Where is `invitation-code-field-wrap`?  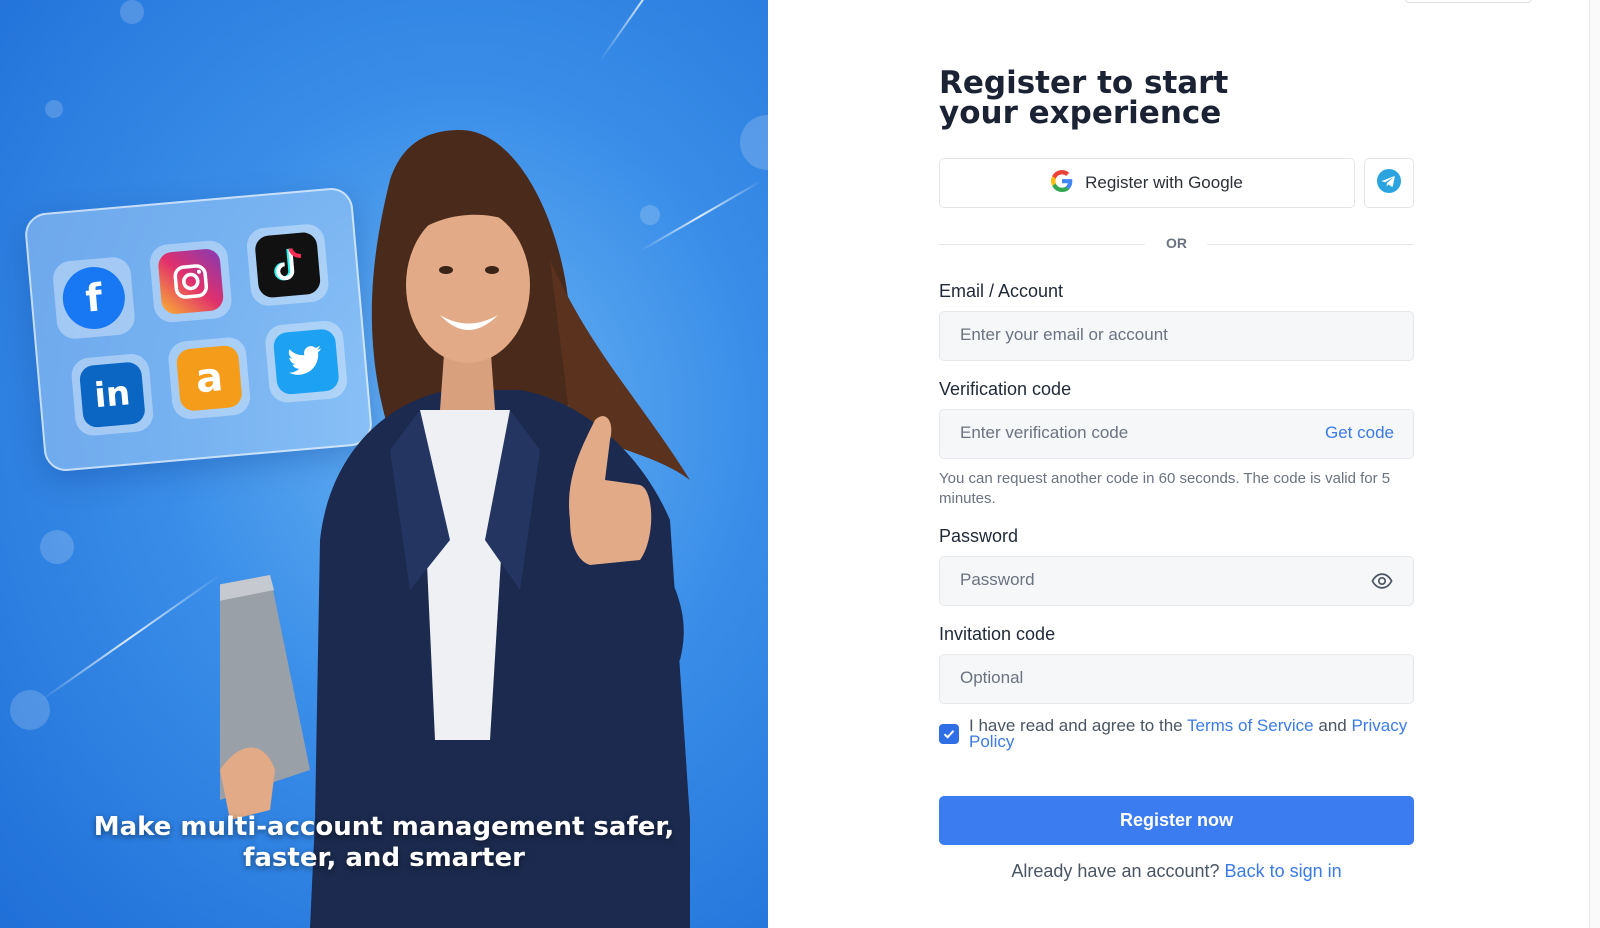 invitation-code-field-wrap is located at coordinates (1176, 679).